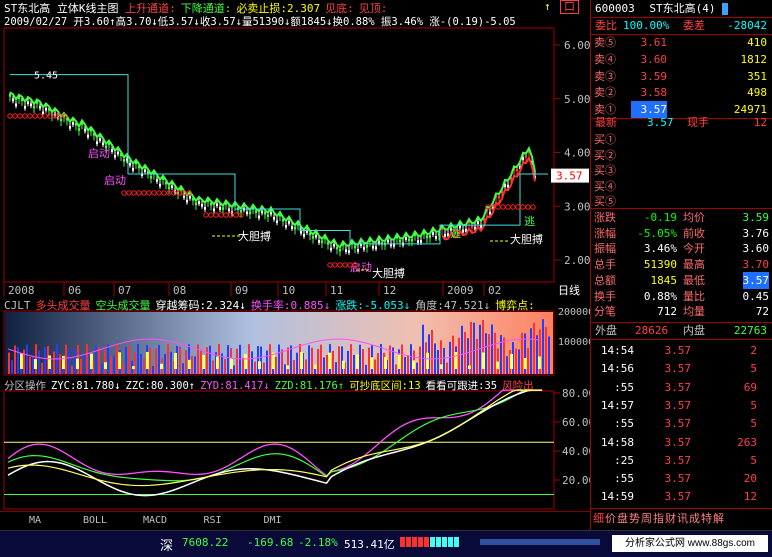 The image size is (772, 557). What do you see at coordinates (658, 518) in the screenshot?
I see `quote-tab: 指` at bounding box center [658, 518].